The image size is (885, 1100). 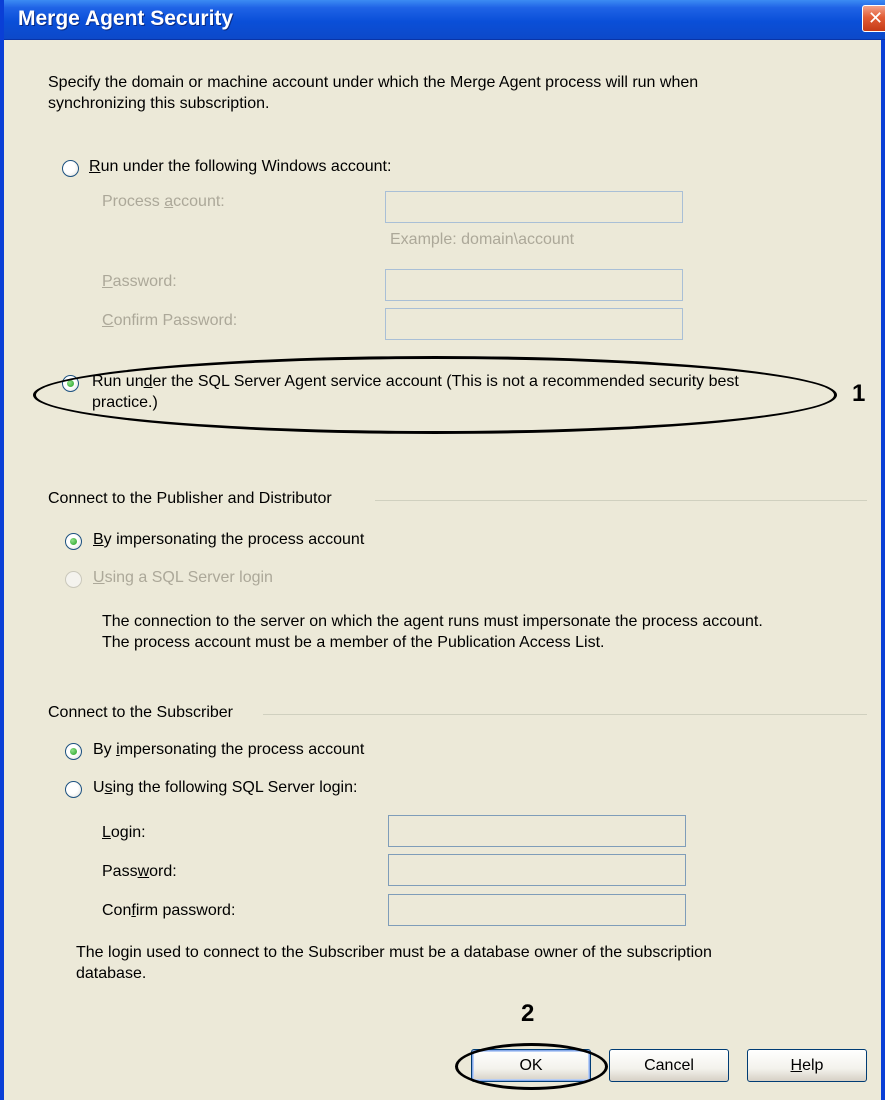 I want to click on confirm-password-label: Confirm Password:, so click(x=170, y=320).